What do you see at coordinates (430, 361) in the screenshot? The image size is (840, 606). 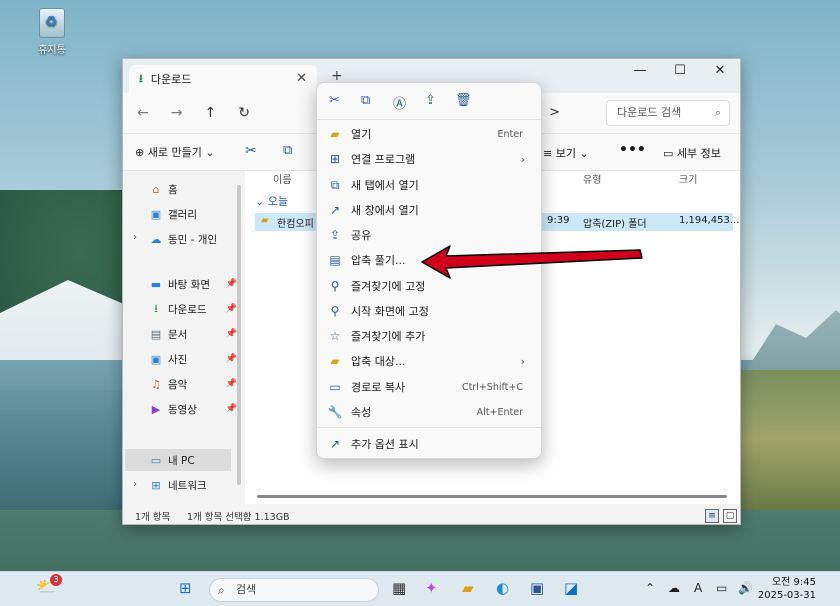 I see `menu-item-compress-to: ▰ 압축 대상... ›` at bounding box center [430, 361].